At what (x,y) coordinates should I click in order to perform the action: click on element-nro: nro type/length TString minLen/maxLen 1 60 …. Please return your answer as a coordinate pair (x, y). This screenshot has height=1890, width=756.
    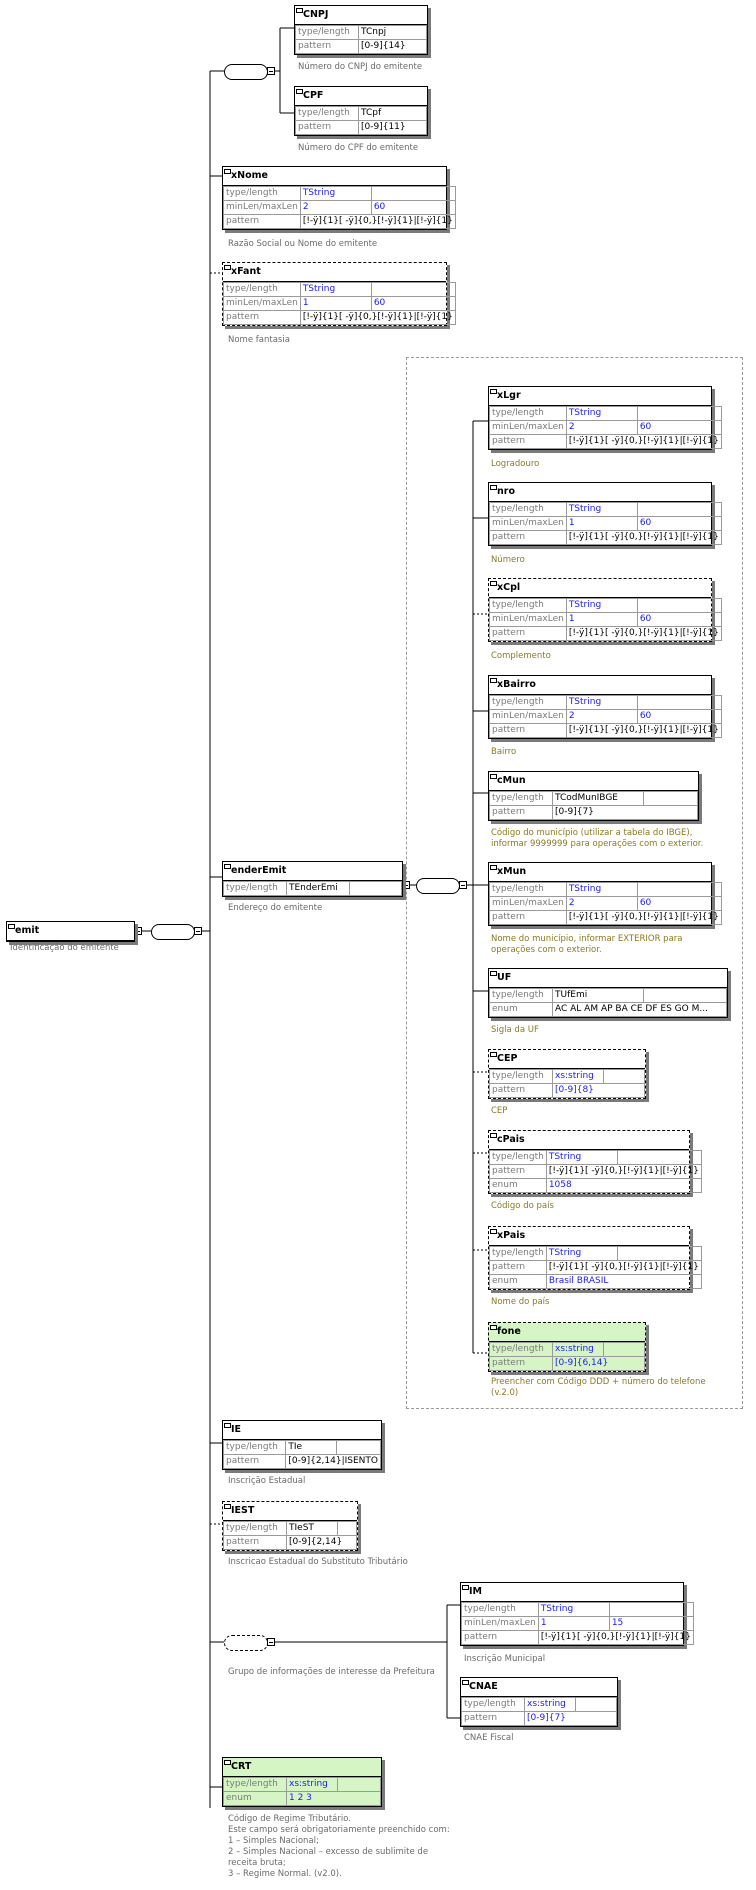
    Looking at the image, I should click on (605, 514).